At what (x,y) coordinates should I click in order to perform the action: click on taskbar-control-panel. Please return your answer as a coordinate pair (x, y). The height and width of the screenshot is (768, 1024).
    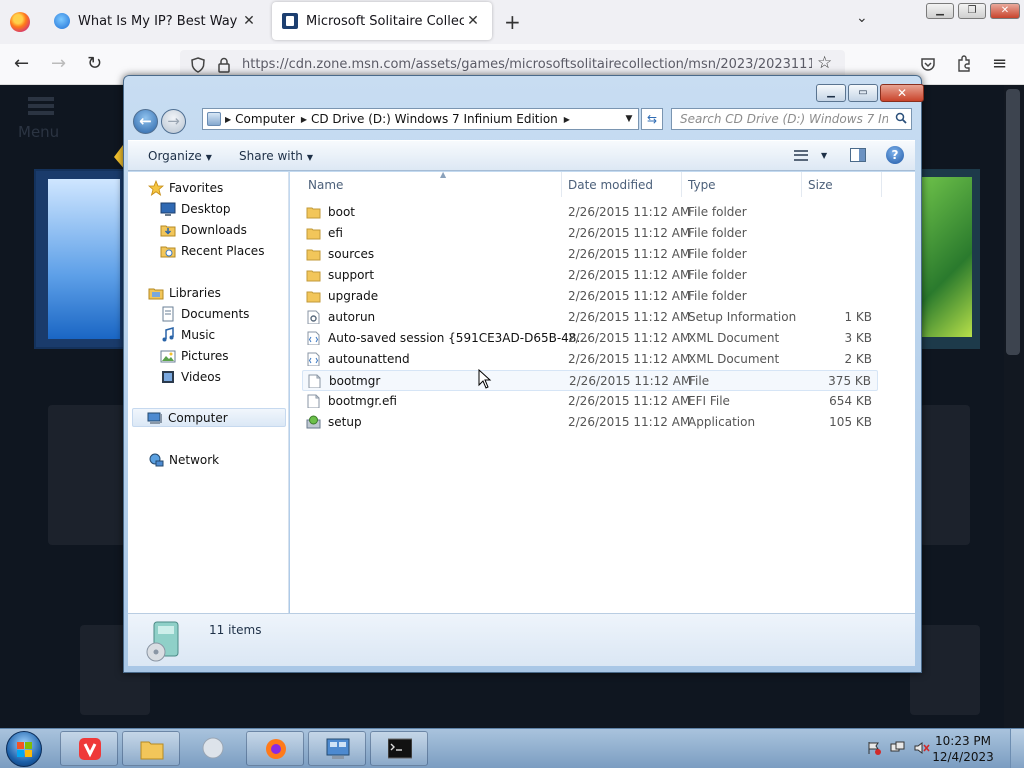
    Looking at the image, I should click on (337, 748).